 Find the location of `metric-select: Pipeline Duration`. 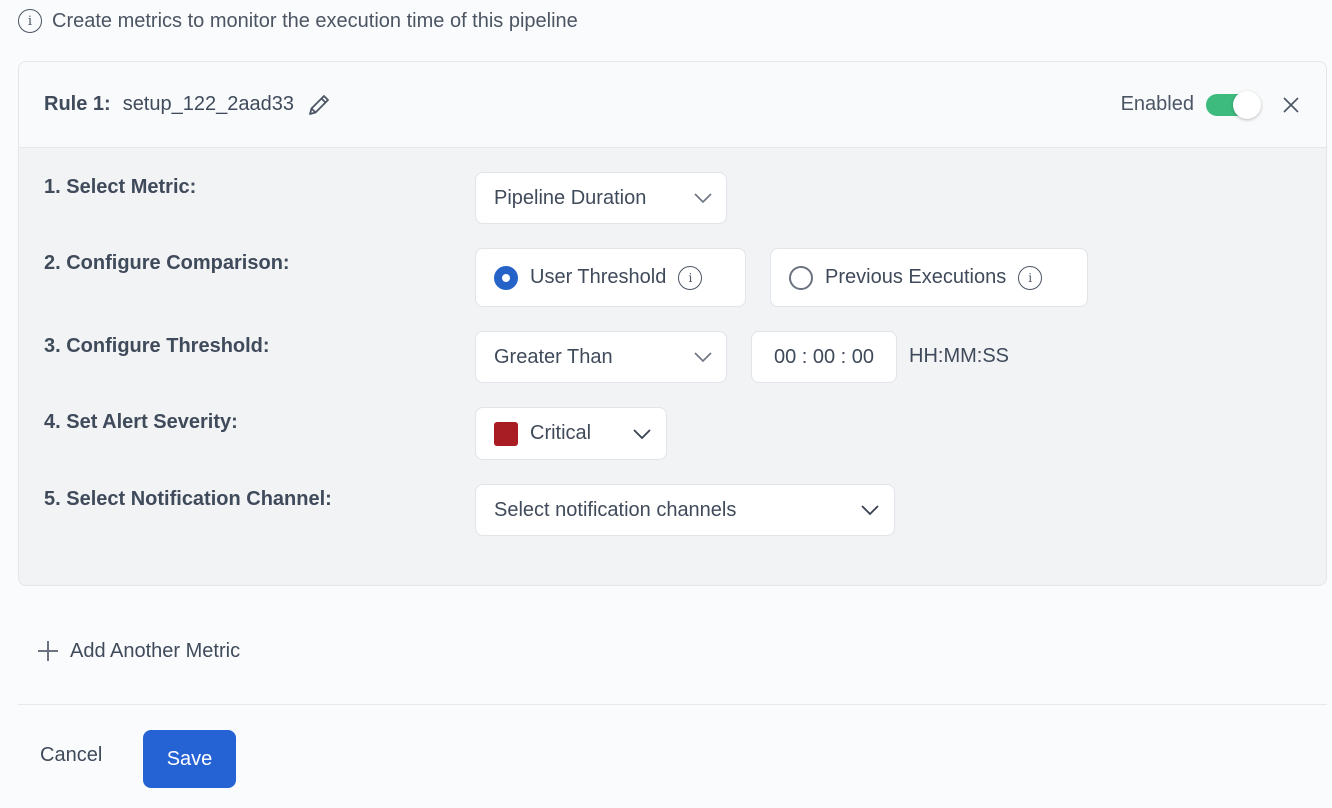

metric-select: Pipeline Duration is located at coordinates (601, 198).